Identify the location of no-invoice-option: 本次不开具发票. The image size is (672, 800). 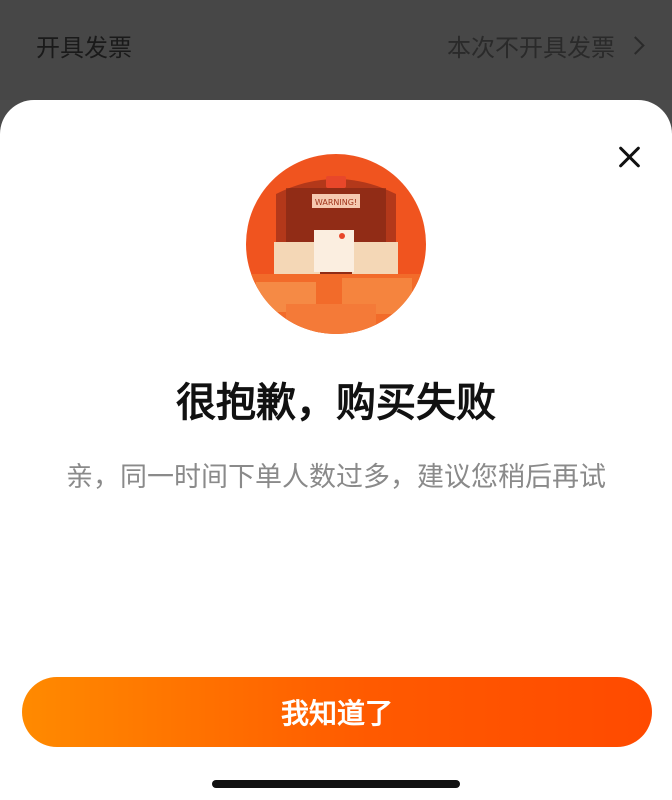
(546, 45).